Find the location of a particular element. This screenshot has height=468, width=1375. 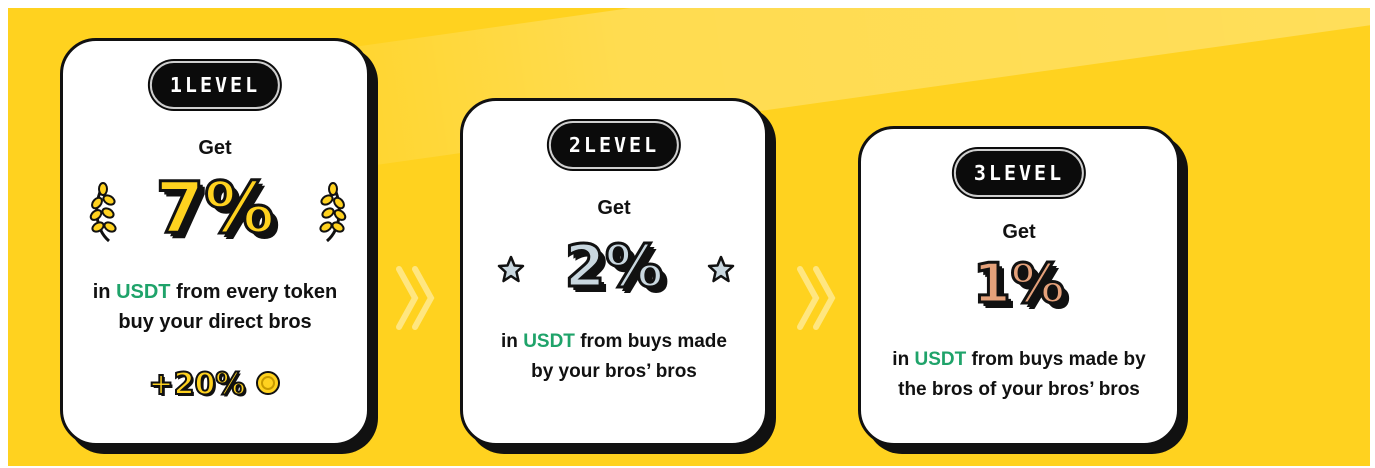

level-1-bonus: +20% is located at coordinates (215, 384).